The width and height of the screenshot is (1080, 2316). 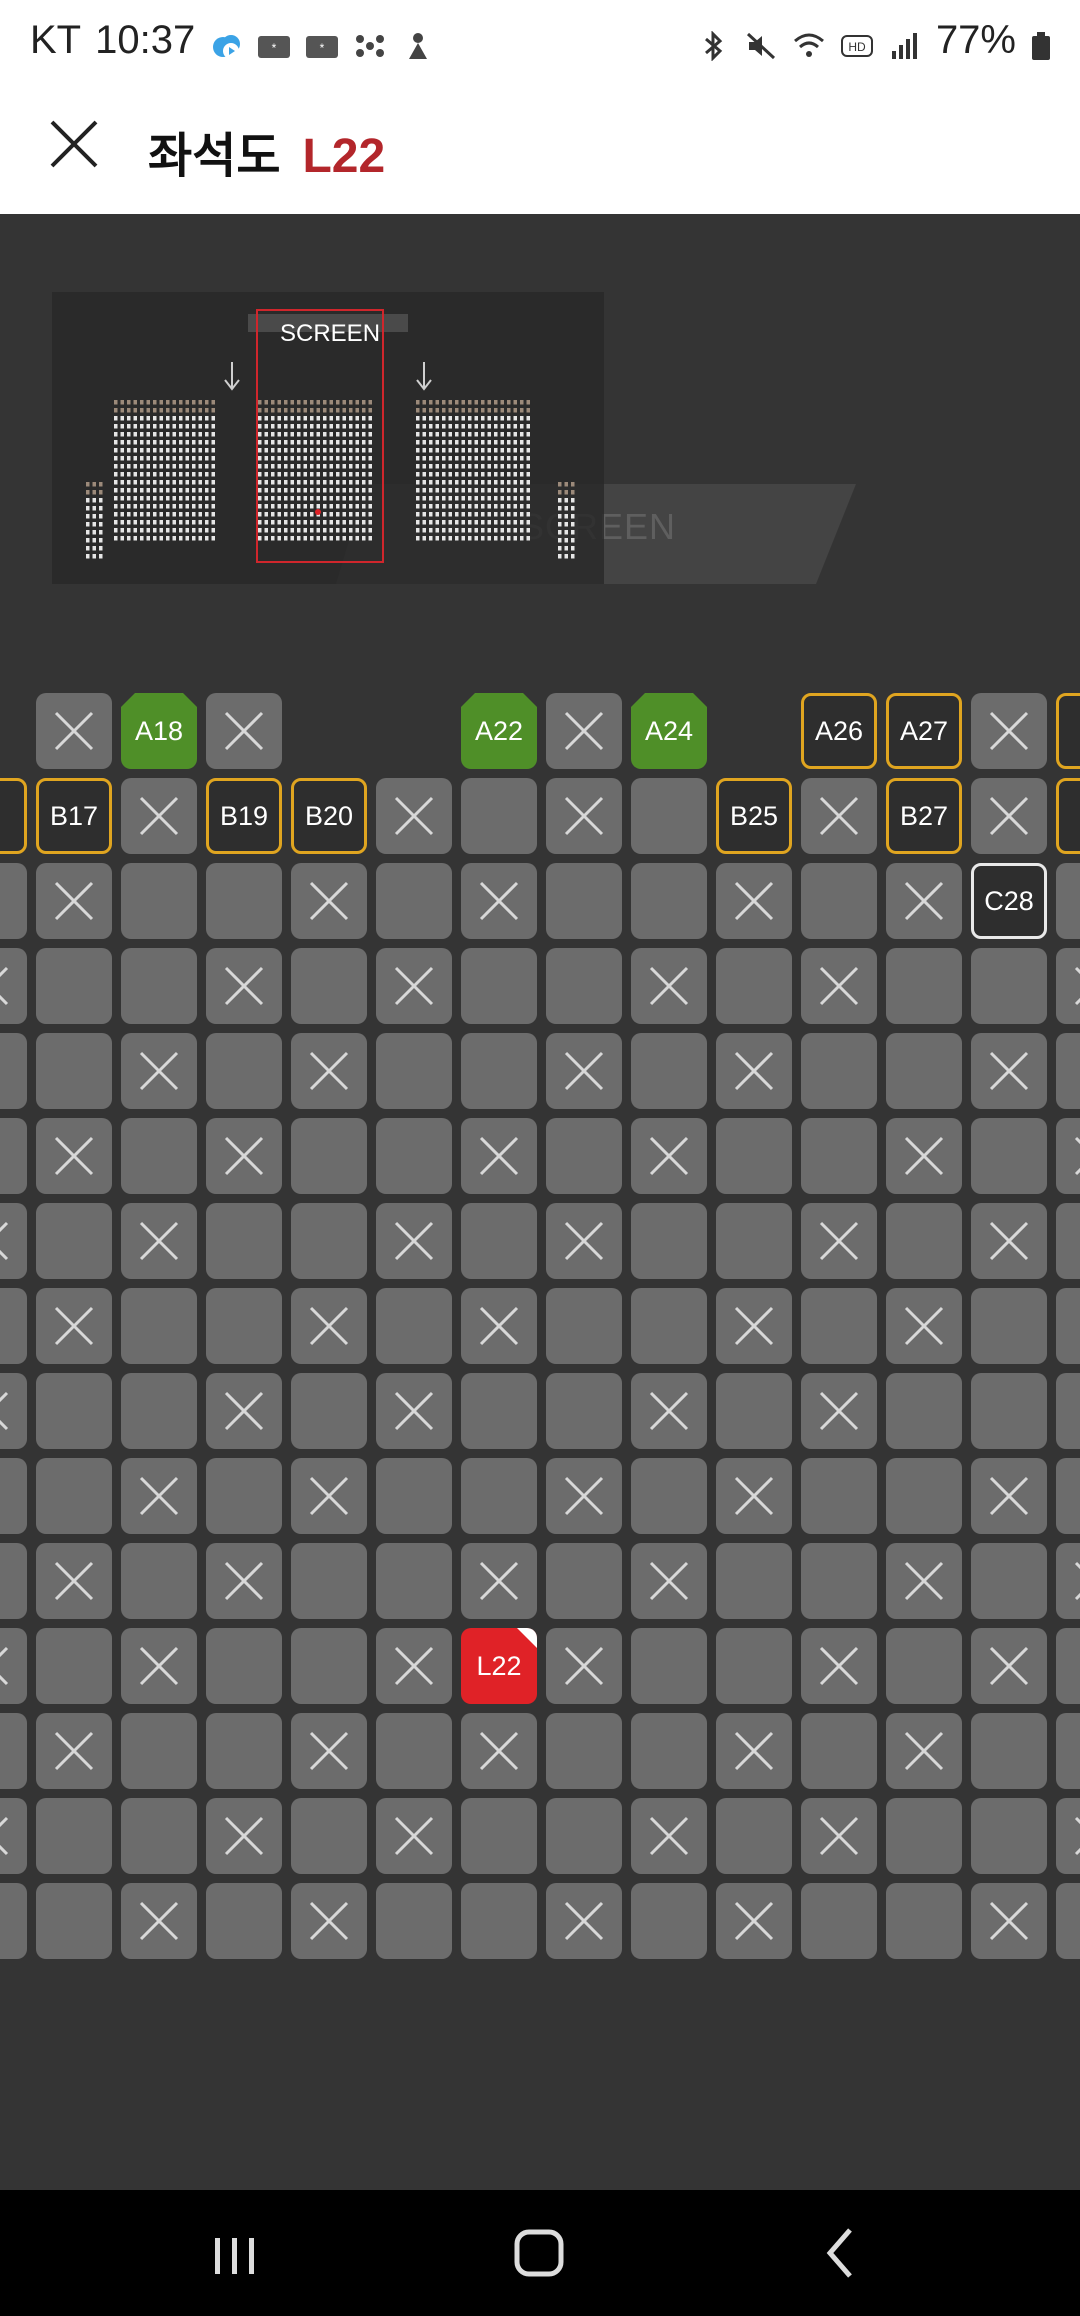 I want to click on seat-l-12-available, so click(x=1068, y=1666).